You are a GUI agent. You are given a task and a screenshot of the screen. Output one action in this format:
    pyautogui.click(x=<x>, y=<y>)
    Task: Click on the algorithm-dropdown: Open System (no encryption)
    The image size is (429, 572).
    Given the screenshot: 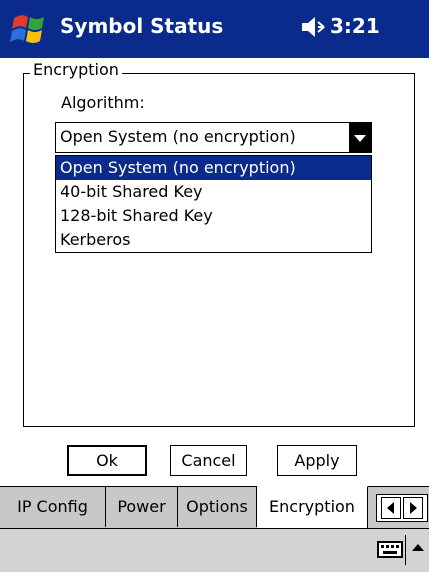 What is the action you would take?
    pyautogui.click(x=213, y=137)
    